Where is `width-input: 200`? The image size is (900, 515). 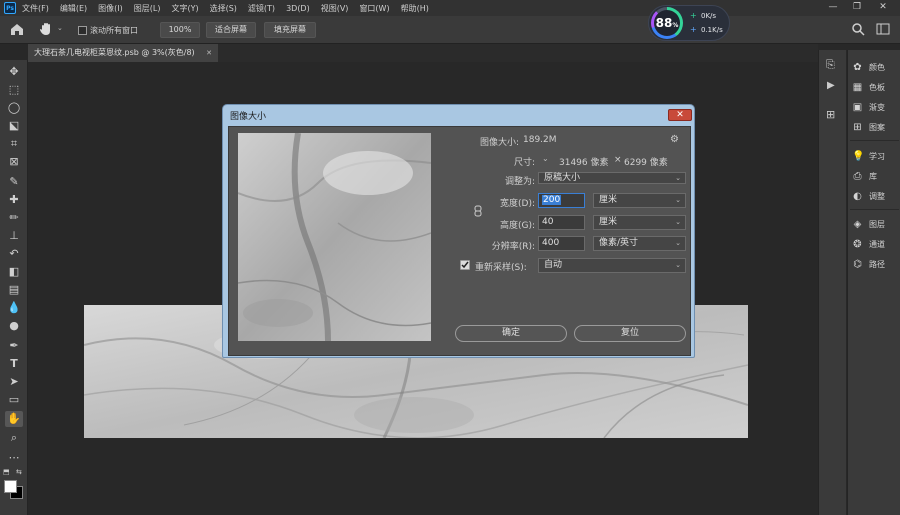 width-input: 200 is located at coordinates (561, 200).